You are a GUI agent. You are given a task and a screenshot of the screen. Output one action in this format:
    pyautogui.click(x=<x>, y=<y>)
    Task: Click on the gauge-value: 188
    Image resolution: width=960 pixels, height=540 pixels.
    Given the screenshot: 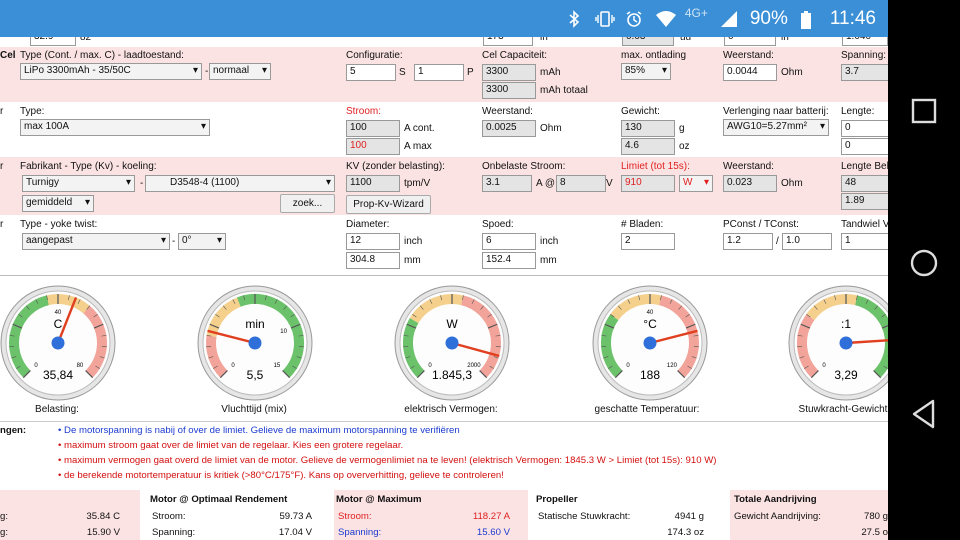 What is the action you would take?
    pyautogui.click(x=650, y=375)
    